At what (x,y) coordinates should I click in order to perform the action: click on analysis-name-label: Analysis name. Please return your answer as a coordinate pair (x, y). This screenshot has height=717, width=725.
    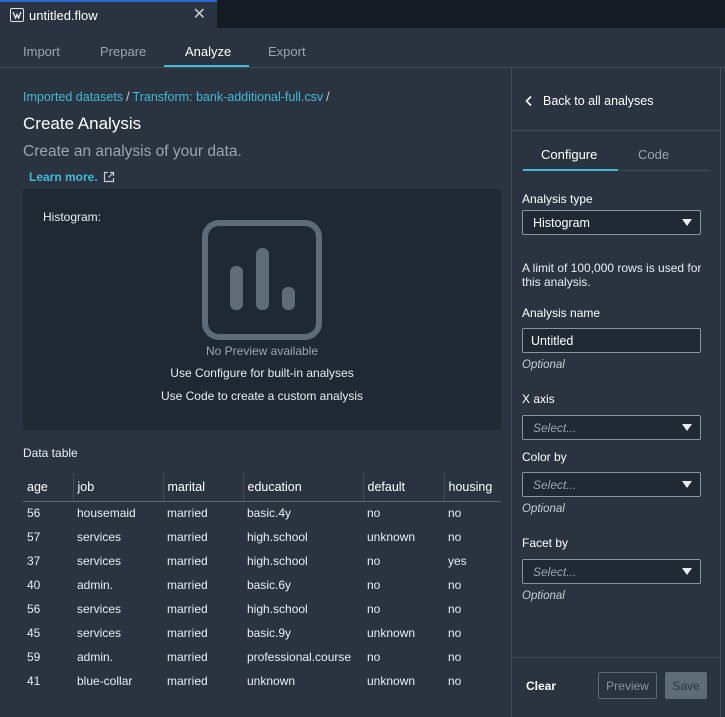
    Looking at the image, I should click on (561, 313).